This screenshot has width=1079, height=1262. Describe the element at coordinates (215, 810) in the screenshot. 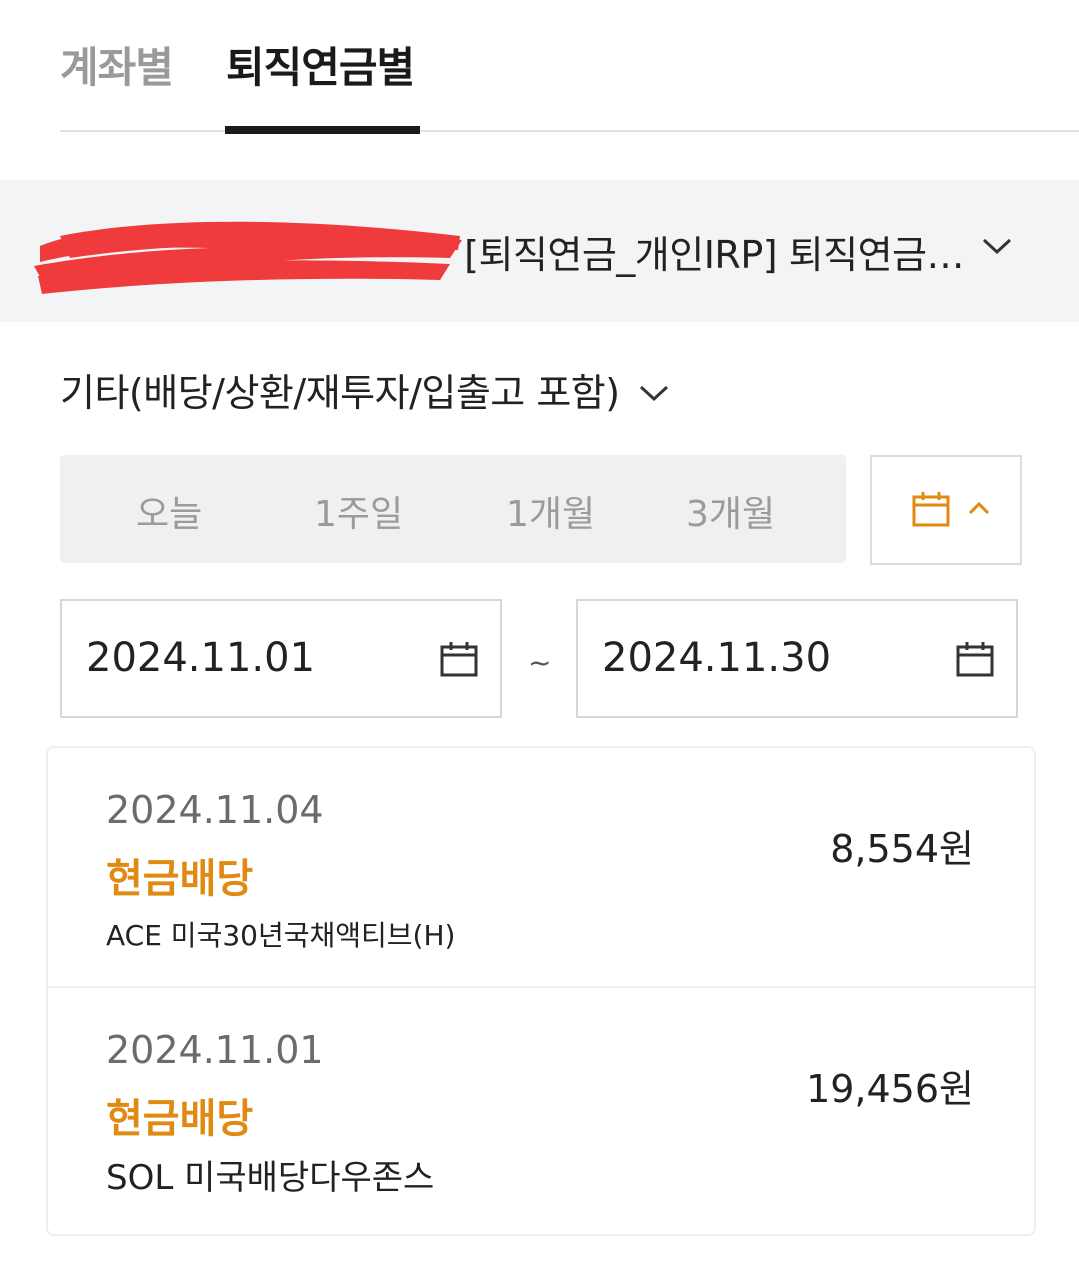

I see `transaction-date: 2024.11.04` at that location.